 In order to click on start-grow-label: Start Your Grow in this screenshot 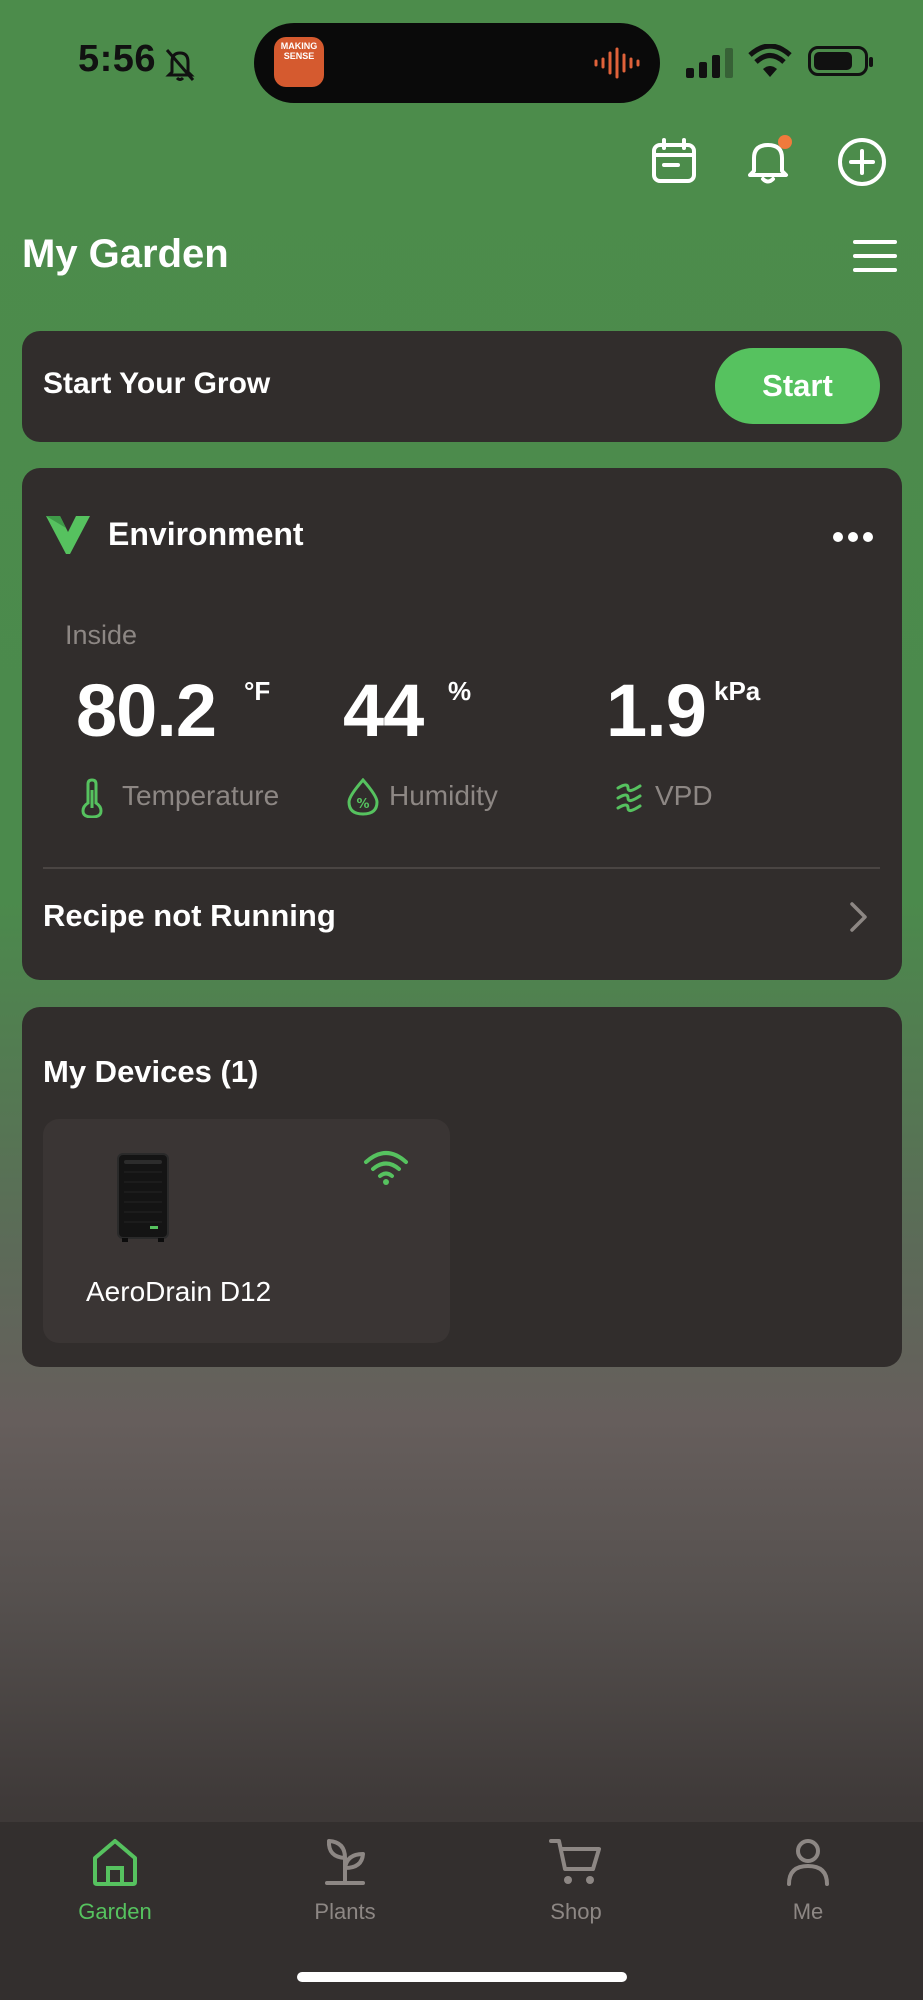, I will do `click(157, 383)`.